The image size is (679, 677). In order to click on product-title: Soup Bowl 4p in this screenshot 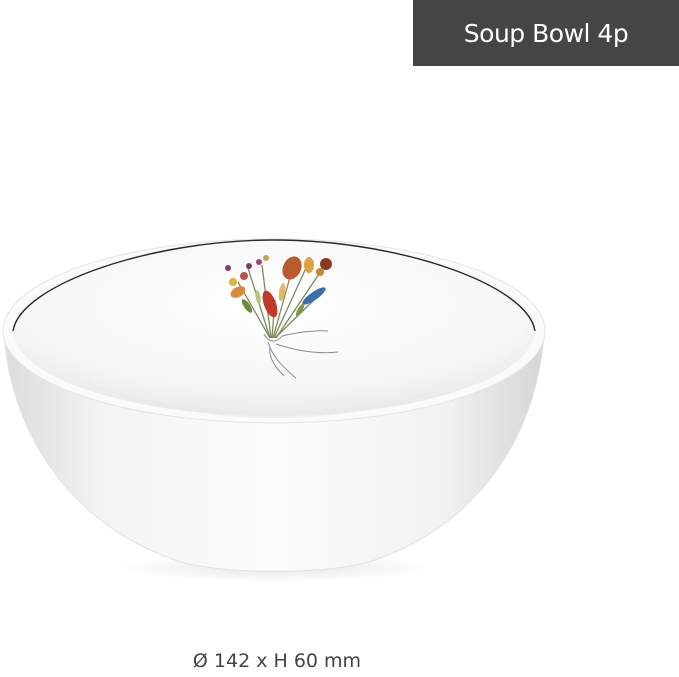, I will do `click(546, 33)`.